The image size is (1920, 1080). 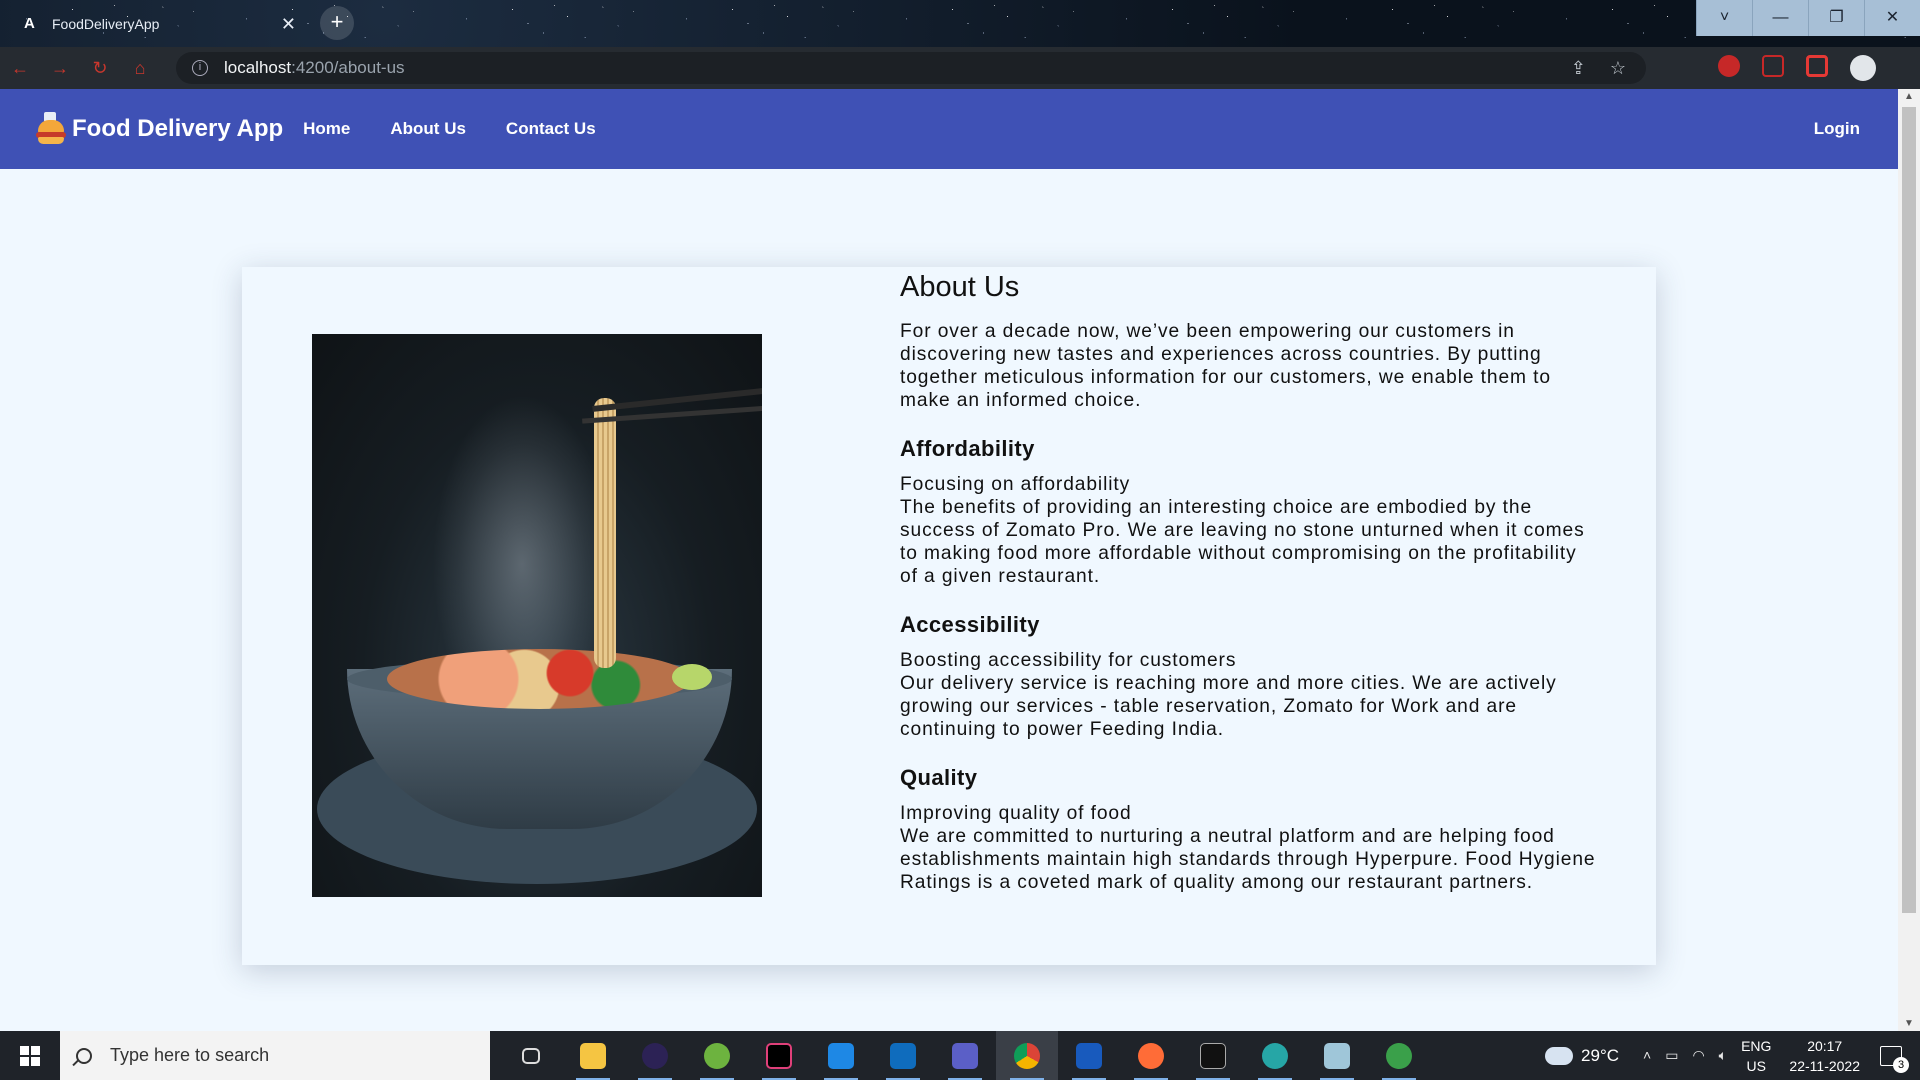 I want to click on temperature: 29°C, so click(x=1600, y=1055).